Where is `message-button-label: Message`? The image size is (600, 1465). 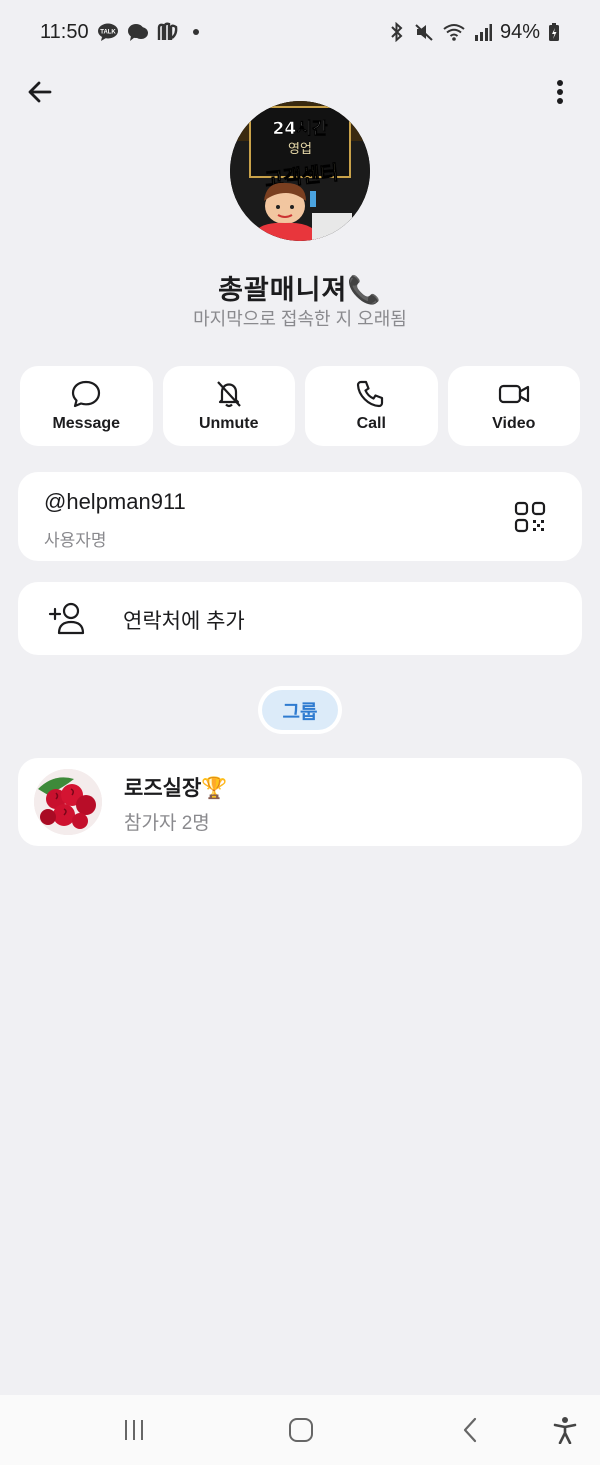 message-button-label: Message is located at coordinates (86, 423).